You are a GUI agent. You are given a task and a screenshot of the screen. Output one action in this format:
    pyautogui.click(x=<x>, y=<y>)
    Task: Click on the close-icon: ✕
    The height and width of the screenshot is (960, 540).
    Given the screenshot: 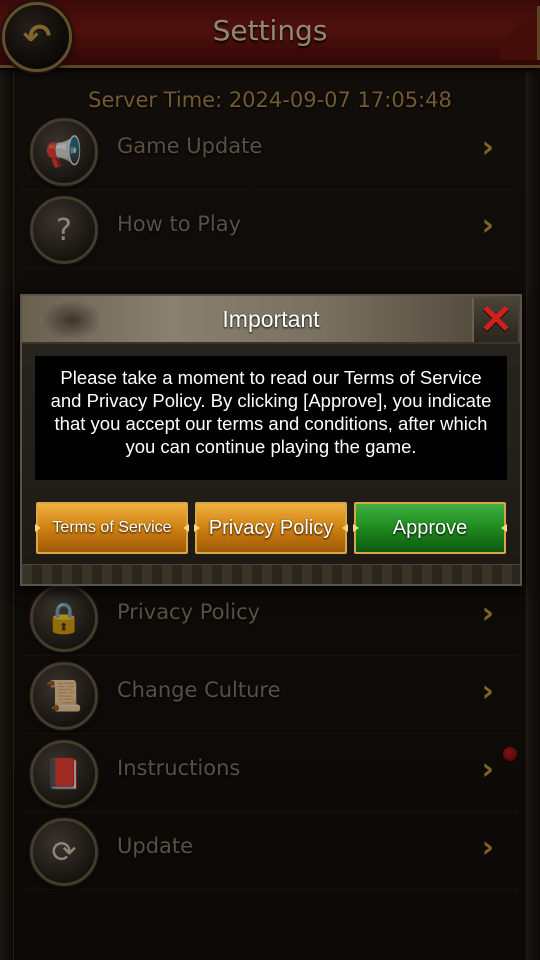 What is the action you would take?
    pyautogui.click(x=496, y=320)
    